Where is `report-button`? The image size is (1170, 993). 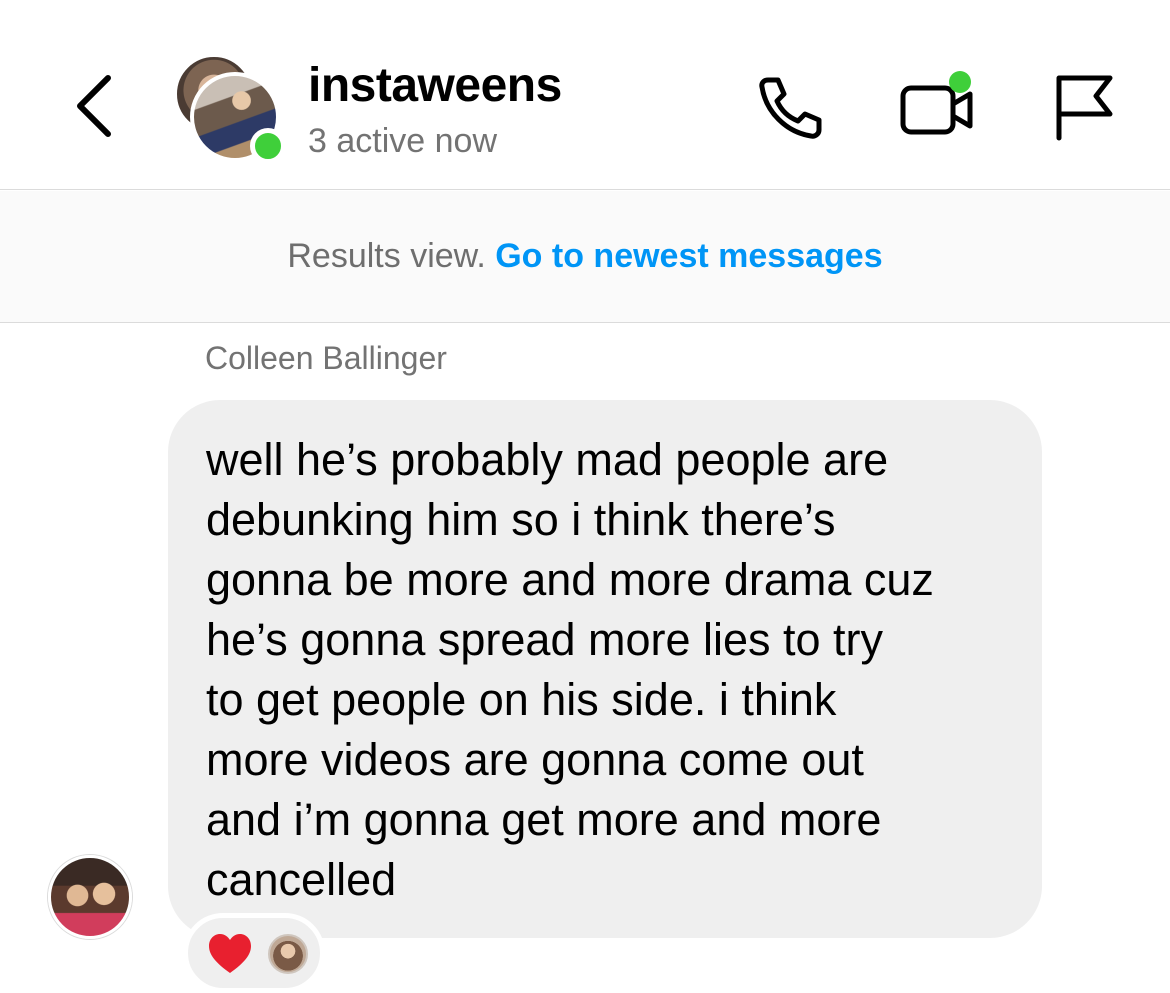
report-button is located at coordinates (1083, 107).